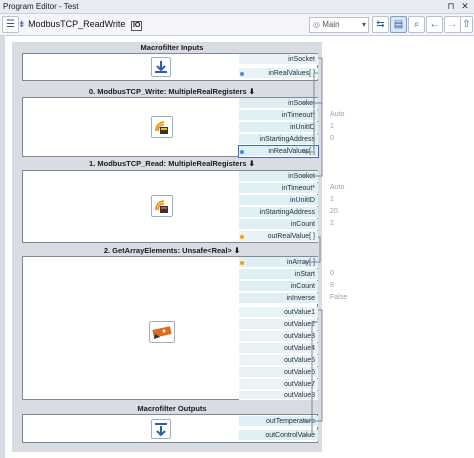  I want to click on connections-layer, so click(313, 247).